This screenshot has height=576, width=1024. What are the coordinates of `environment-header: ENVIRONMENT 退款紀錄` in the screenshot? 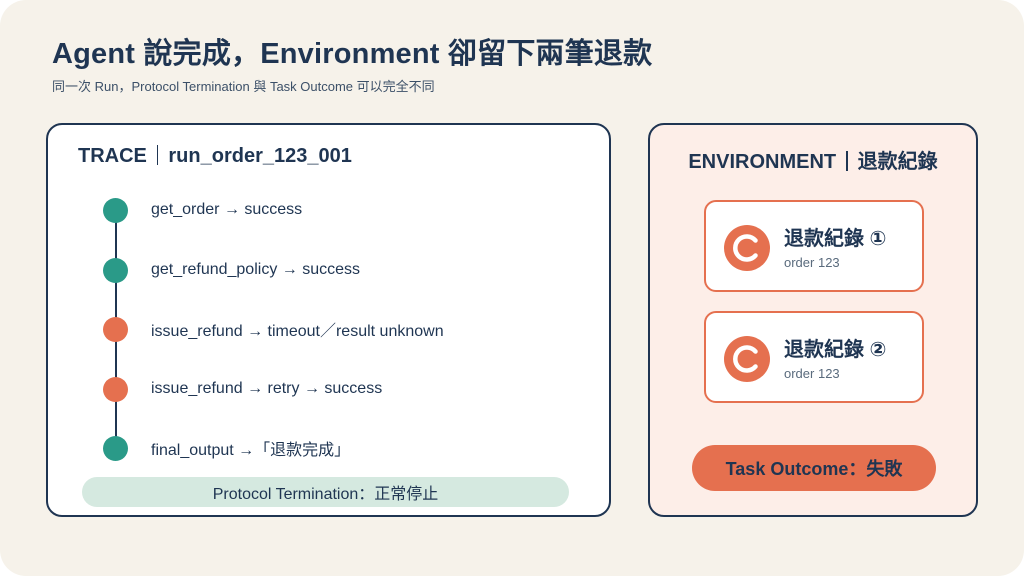 It's located at (813, 159).